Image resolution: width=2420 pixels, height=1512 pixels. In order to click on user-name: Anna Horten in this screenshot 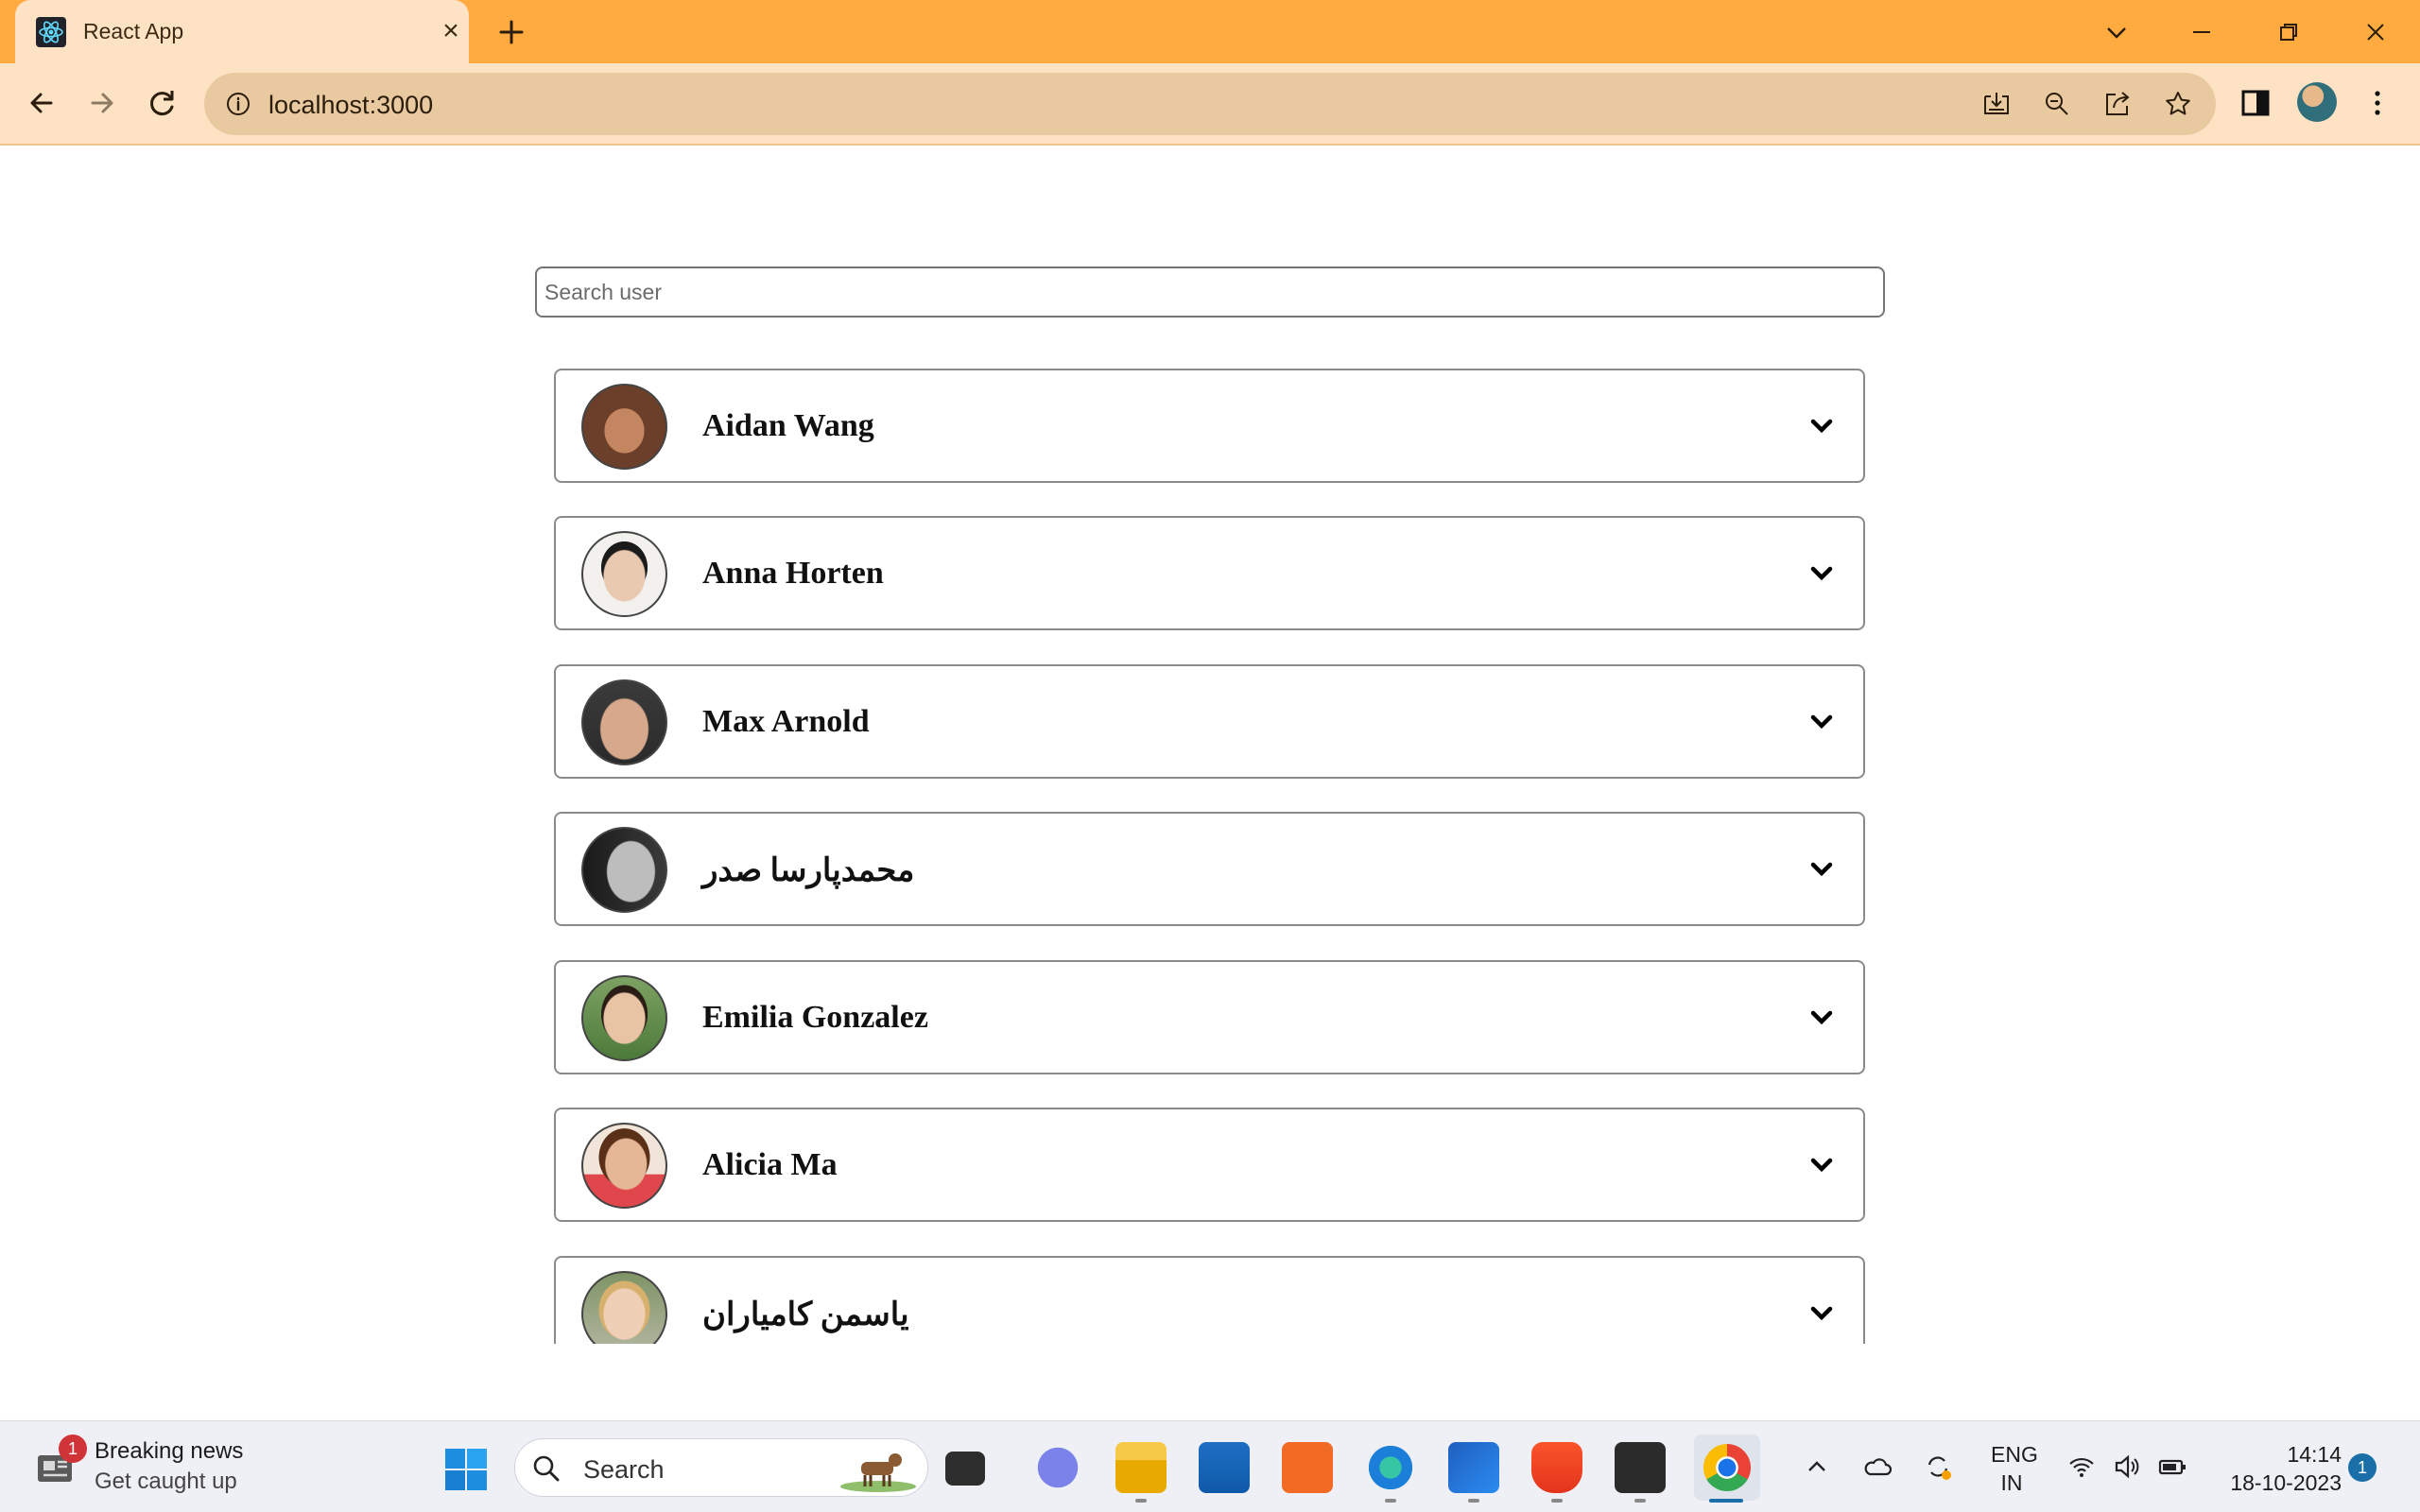, I will do `click(793, 573)`.